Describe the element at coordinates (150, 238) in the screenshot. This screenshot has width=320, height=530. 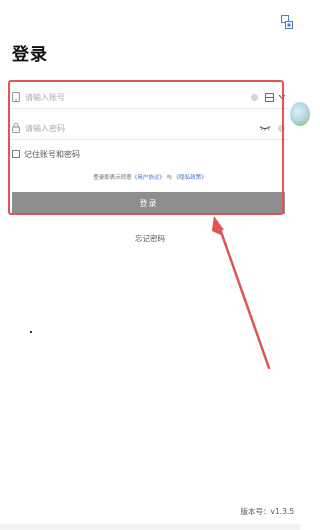
I see `forgot-password-link: 忘记密码` at that location.